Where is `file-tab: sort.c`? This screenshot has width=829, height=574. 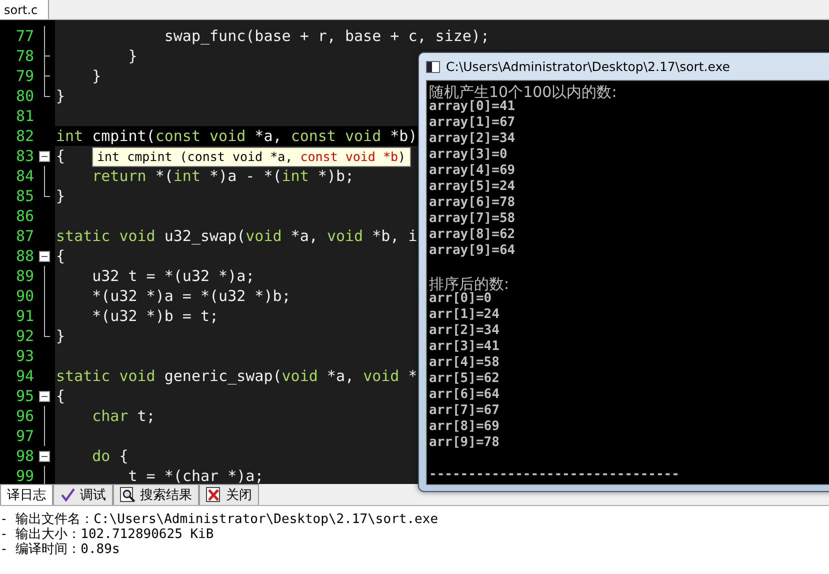 file-tab: sort.c is located at coordinates (24, 9).